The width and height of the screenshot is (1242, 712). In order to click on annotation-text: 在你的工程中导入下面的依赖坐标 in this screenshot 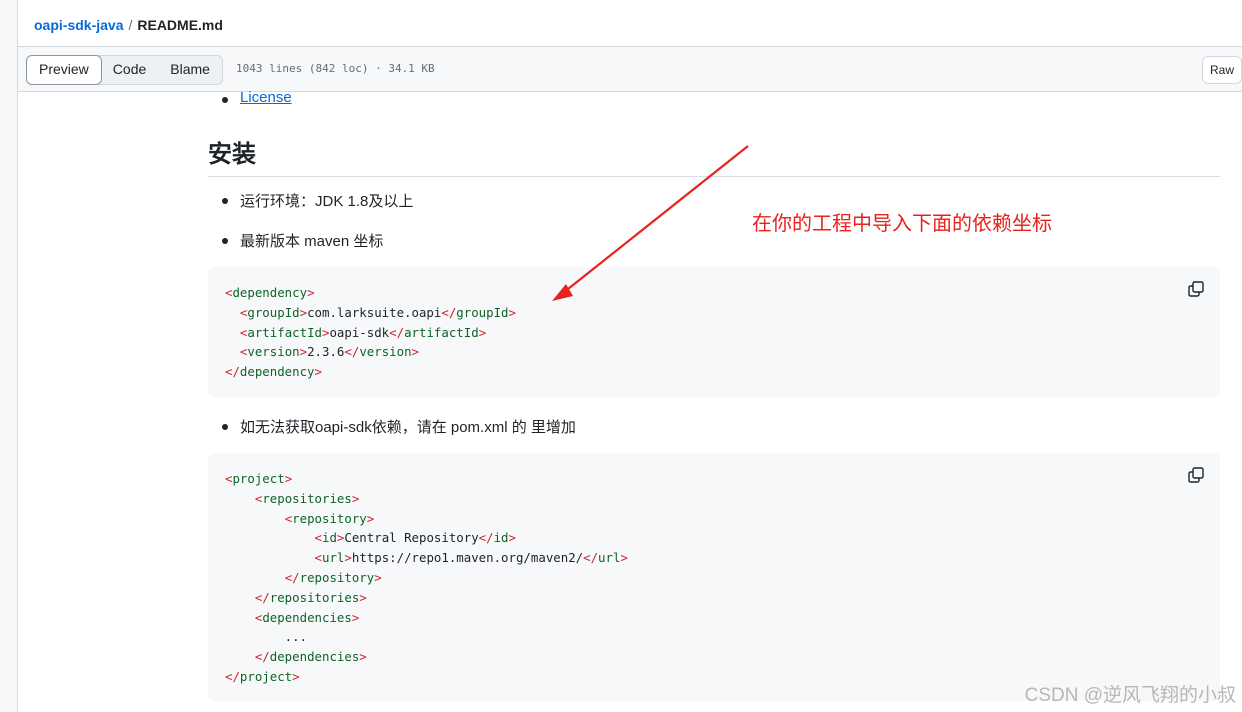, I will do `click(902, 223)`.